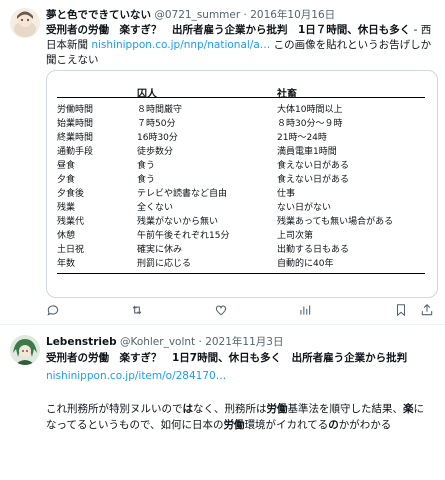 The width and height of the screenshot is (445, 480). What do you see at coordinates (221, 309) in the screenshot?
I see `like-icon` at bounding box center [221, 309].